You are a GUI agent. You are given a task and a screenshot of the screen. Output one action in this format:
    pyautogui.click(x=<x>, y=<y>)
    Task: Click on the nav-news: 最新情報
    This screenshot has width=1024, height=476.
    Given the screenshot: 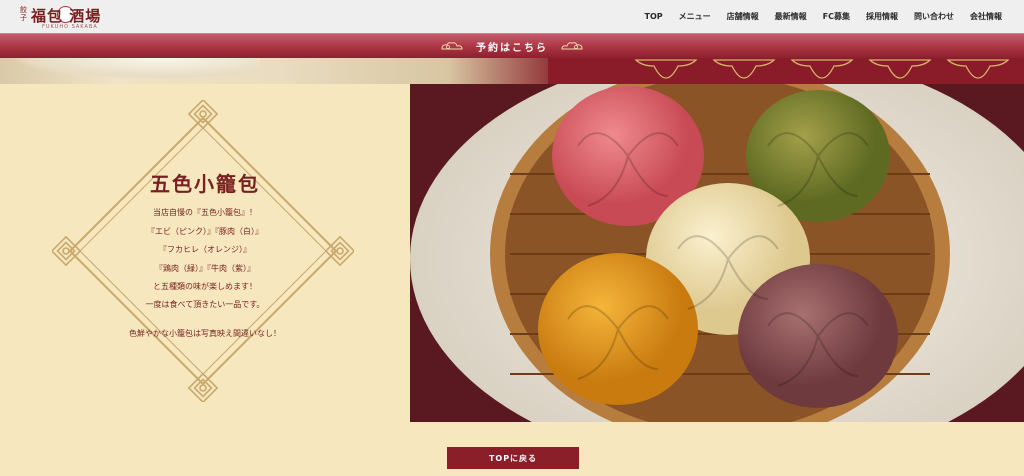 What is the action you would take?
    pyautogui.click(x=791, y=16)
    